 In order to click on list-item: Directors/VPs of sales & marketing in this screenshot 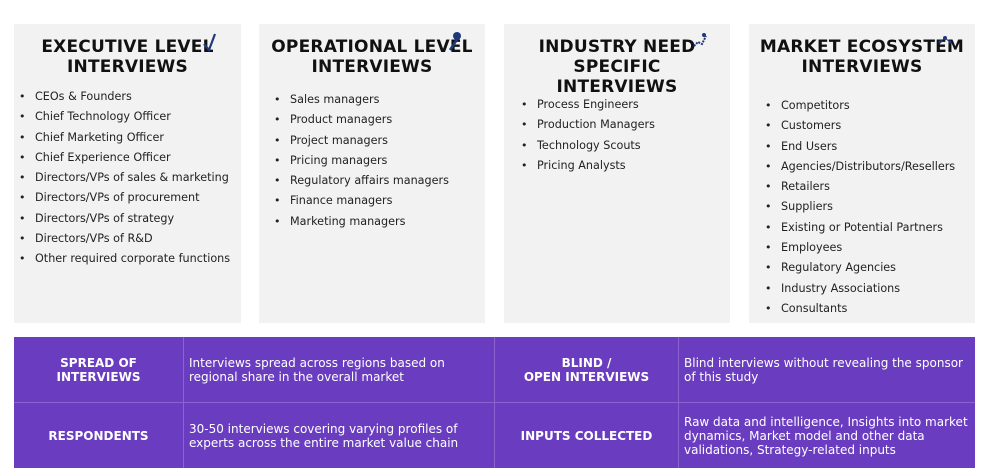, I will do `click(124, 178)`.